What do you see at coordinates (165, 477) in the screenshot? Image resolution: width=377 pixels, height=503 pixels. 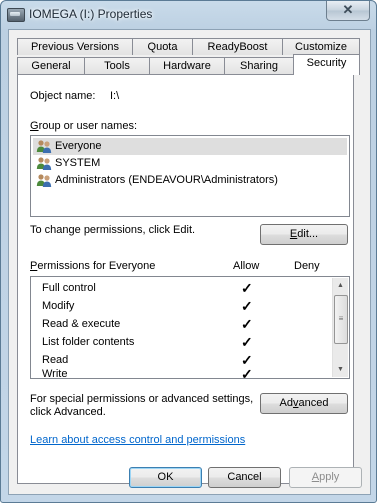 I see `ok-button: OK` at bounding box center [165, 477].